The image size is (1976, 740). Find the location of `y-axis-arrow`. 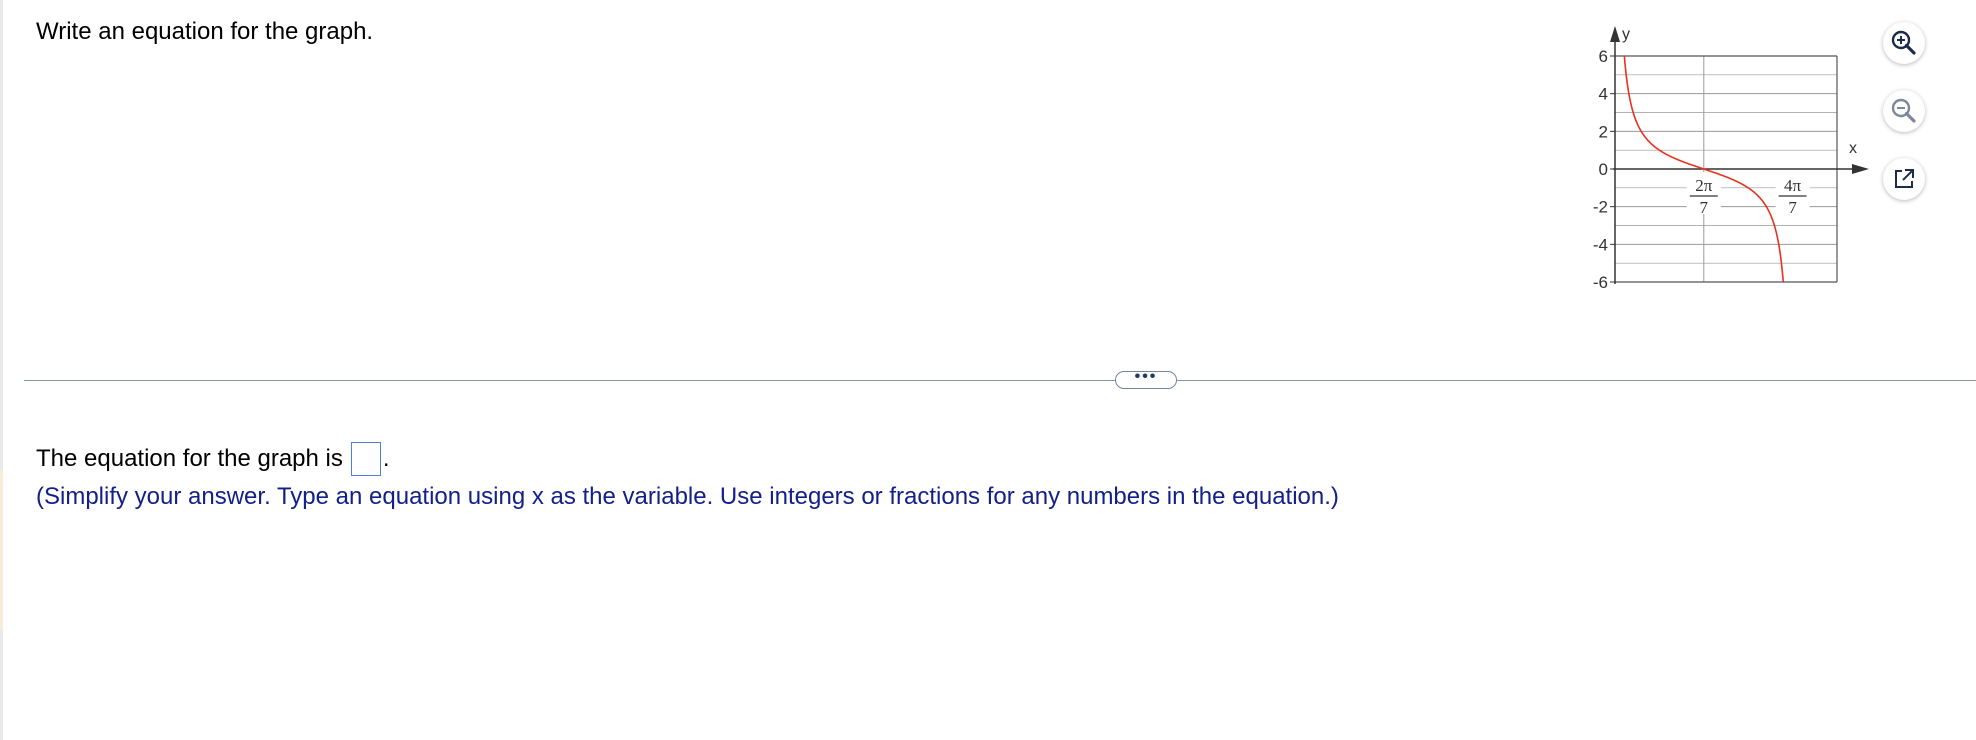

y-axis-arrow is located at coordinates (1615, 34).